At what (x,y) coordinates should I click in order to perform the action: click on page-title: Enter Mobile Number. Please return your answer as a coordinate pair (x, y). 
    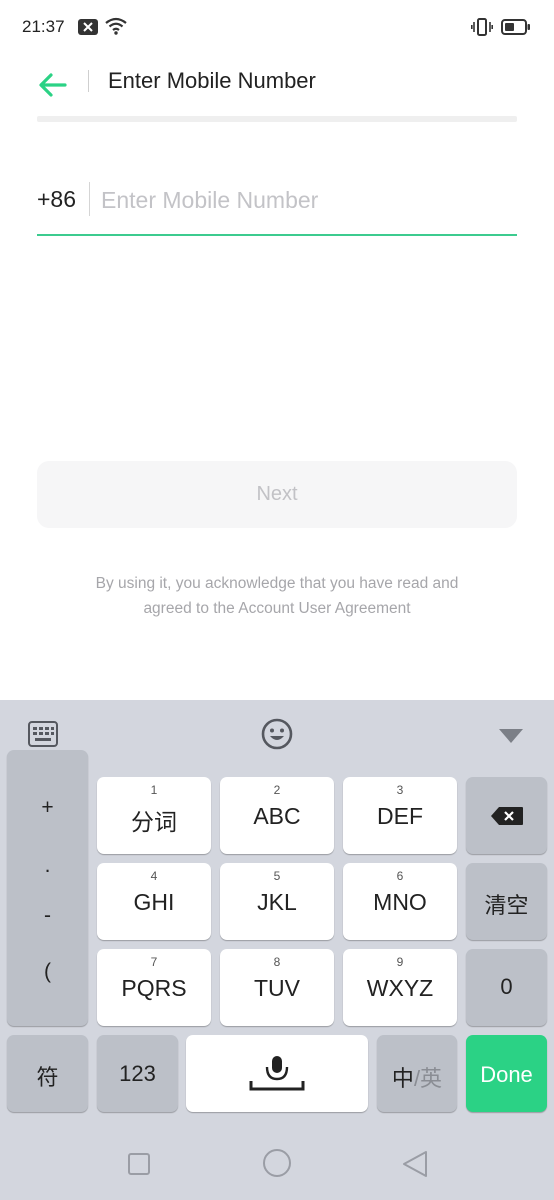
    Looking at the image, I should click on (212, 80).